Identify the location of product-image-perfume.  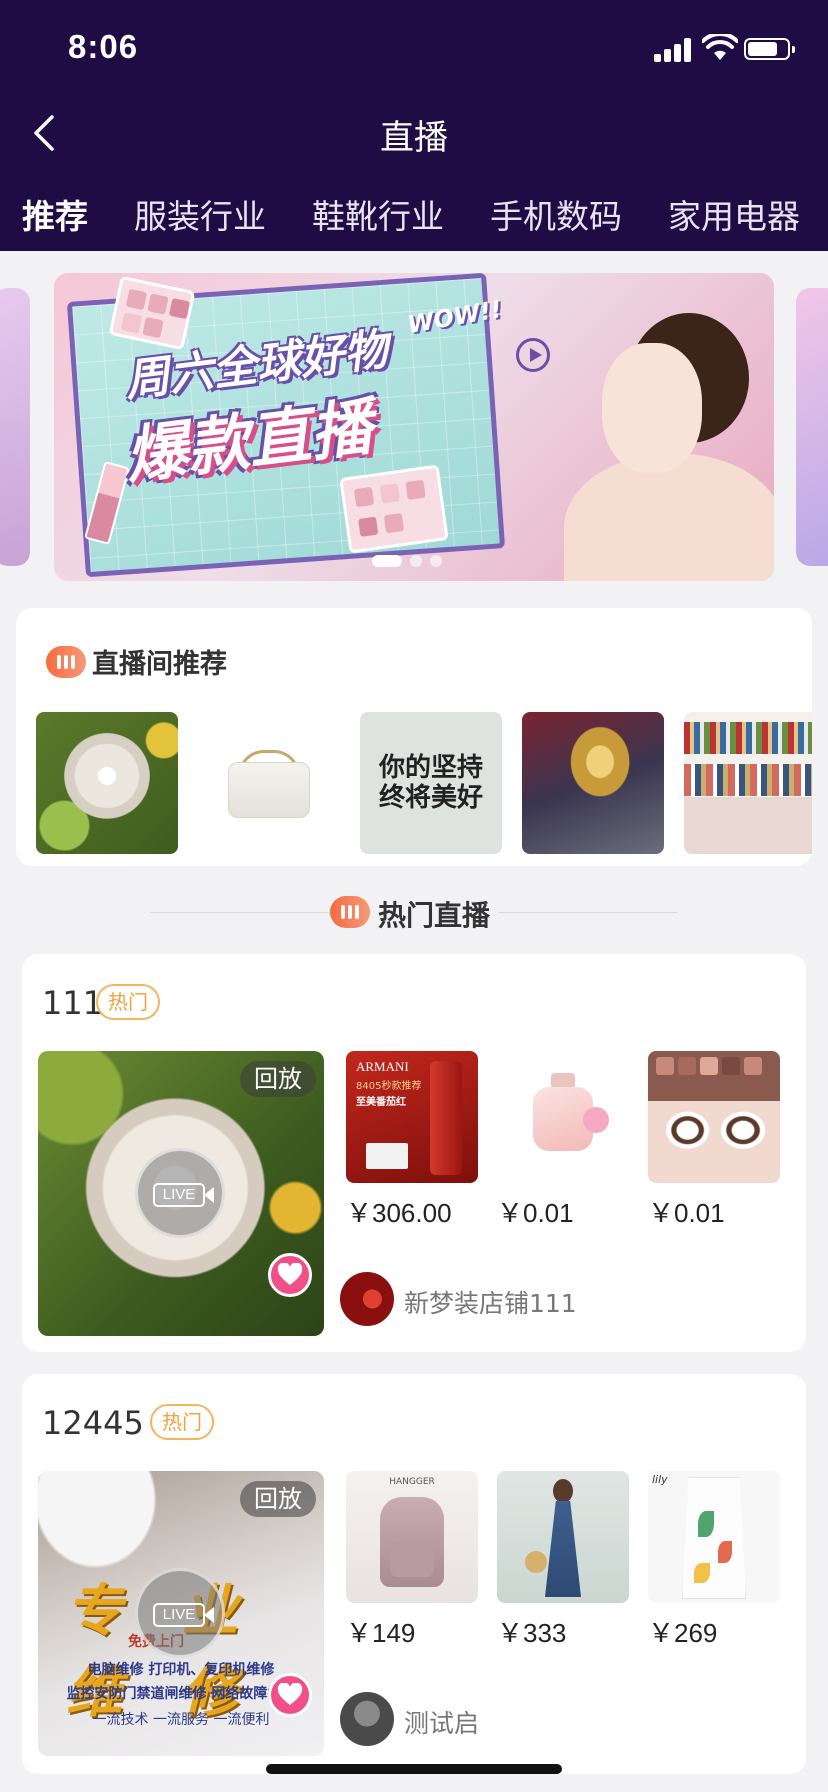
(563, 1117).